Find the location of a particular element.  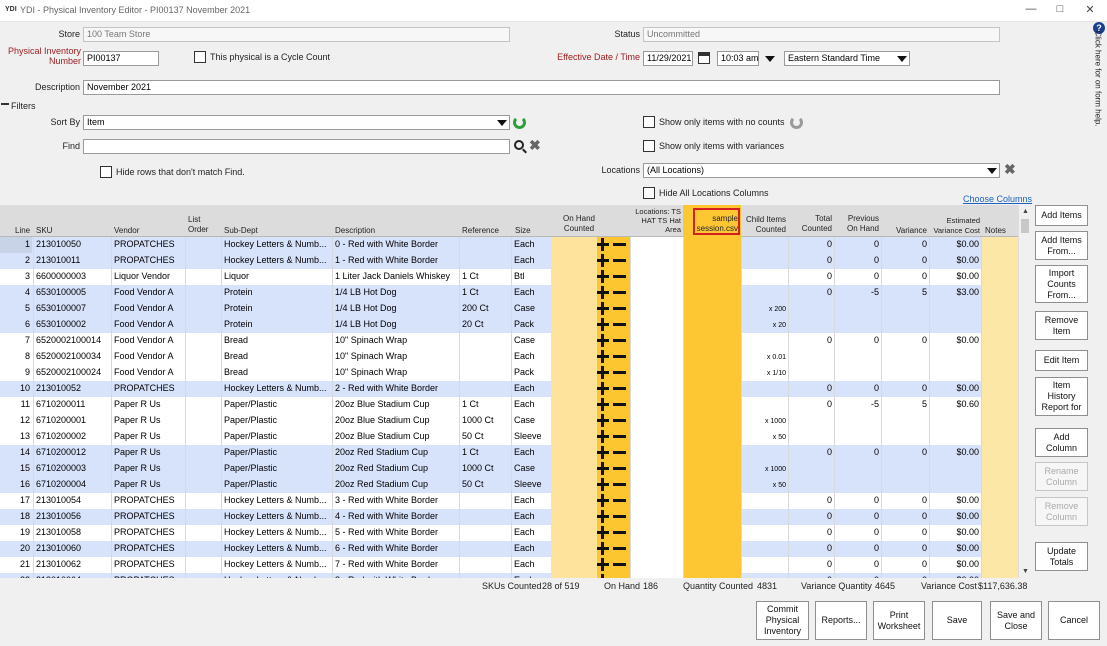

scroll-up-icon: ▲ is located at coordinates (1025, 211).